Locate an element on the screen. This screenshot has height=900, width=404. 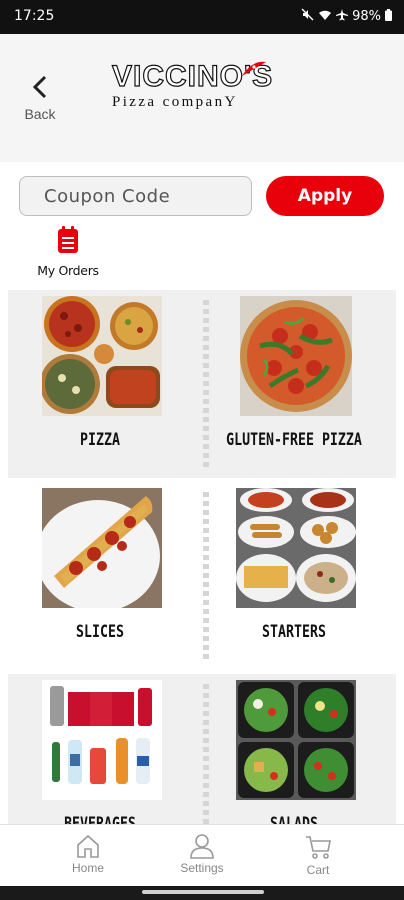
category-label: SLICES is located at coordinates (100, 632).